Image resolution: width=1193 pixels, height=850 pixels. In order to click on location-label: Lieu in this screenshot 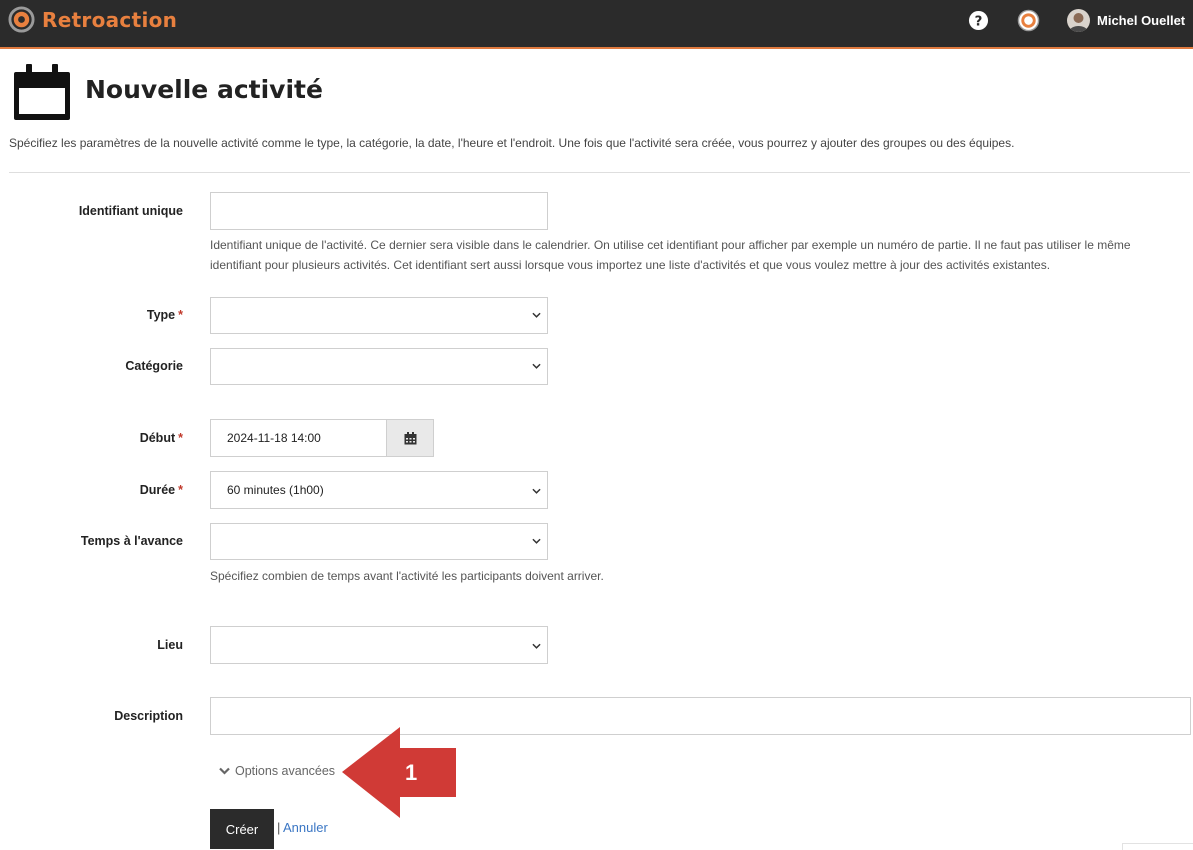, I will do `click(91, 645)`.